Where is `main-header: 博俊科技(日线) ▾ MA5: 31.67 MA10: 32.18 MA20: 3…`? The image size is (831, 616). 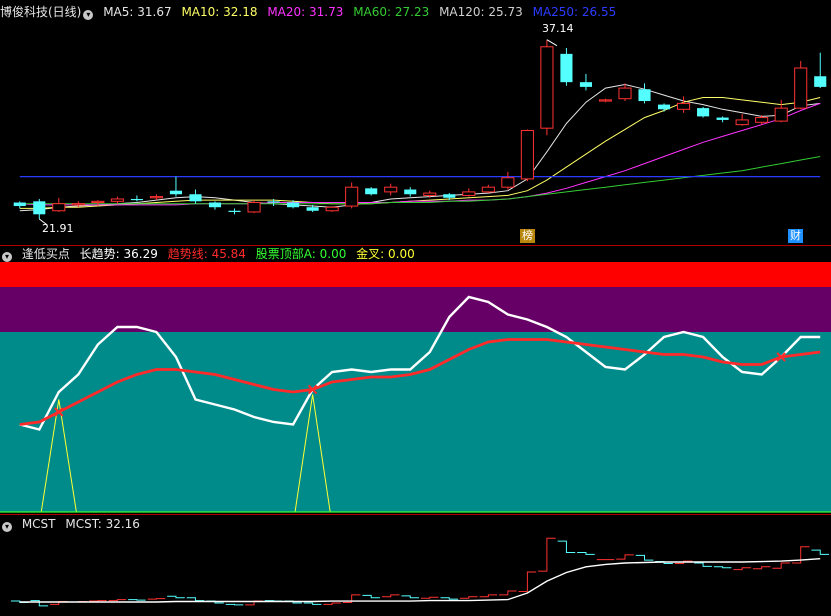
main-header: 博俊科技(日线) ▾ MA5: 31.67 MA10: 32.18 MA20: 3… is located at coordinates (311, 12).